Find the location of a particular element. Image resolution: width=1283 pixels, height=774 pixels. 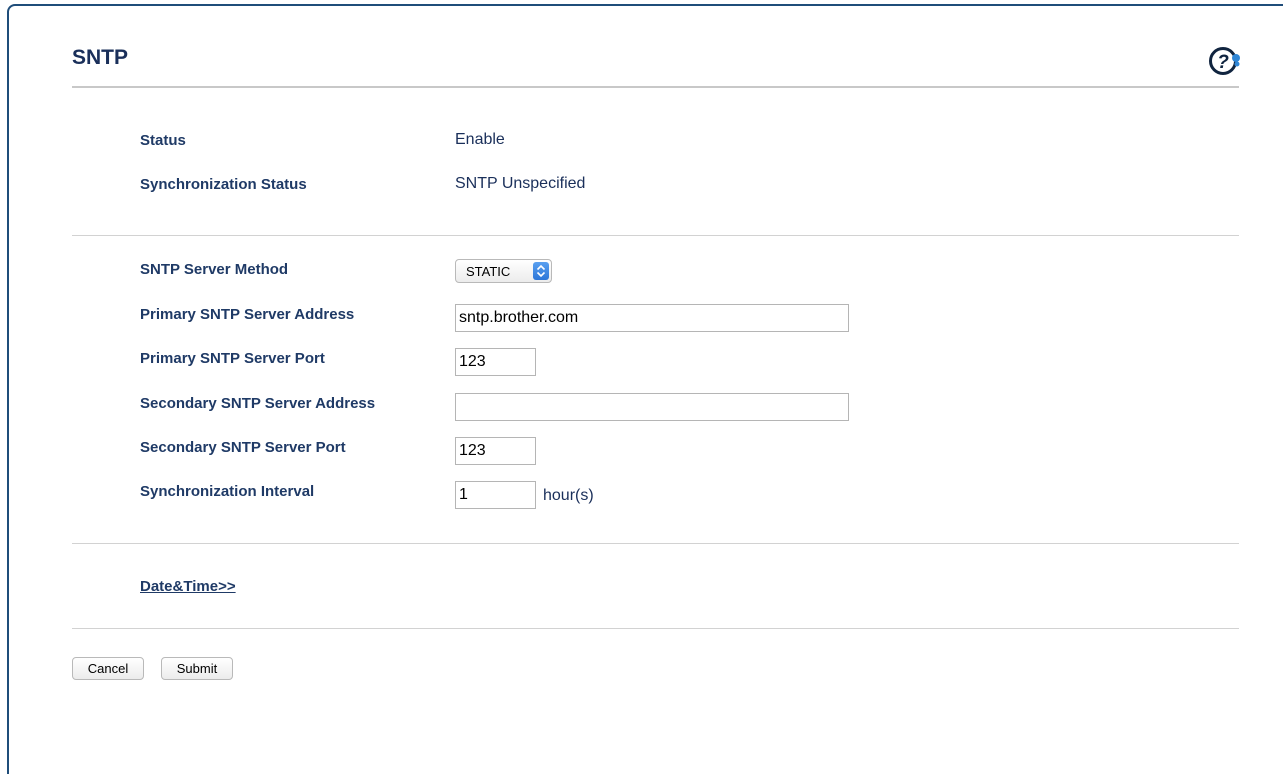

secondary-address-input is located at coordinates (652, 407).